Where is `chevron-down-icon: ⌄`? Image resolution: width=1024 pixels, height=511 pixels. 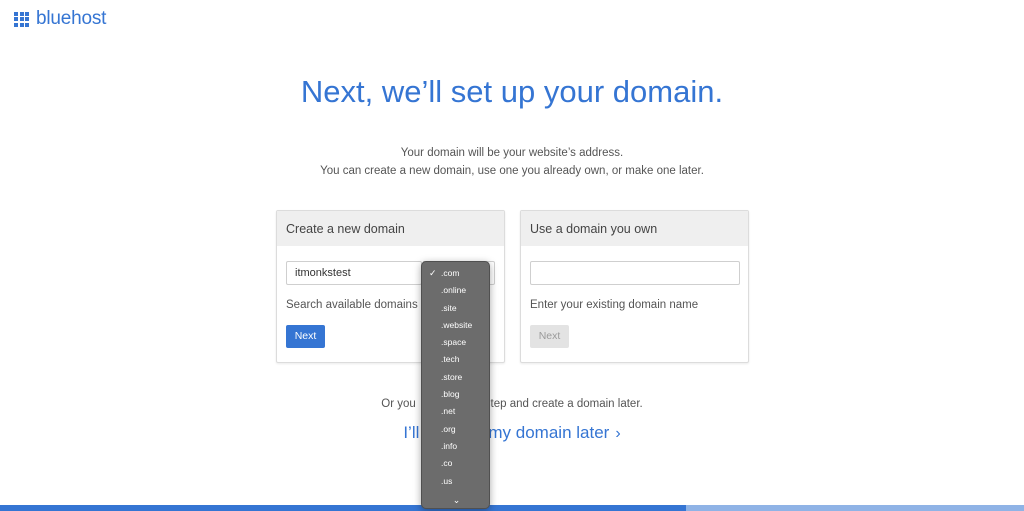 chevron-down-icon: ⌄ is located at coordinates (456, 500).